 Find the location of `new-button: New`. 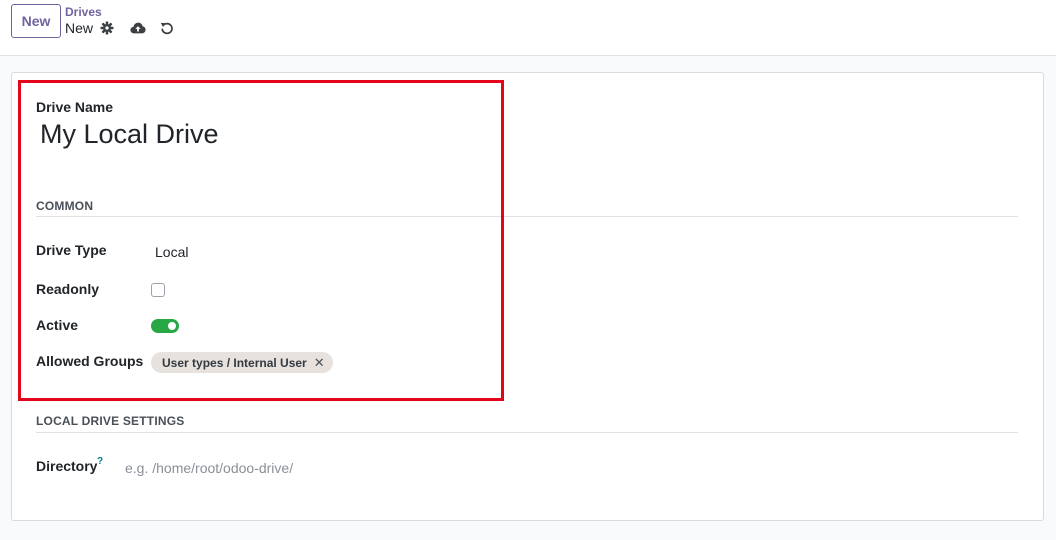

new-button: New is located at coordinates (36, 21).